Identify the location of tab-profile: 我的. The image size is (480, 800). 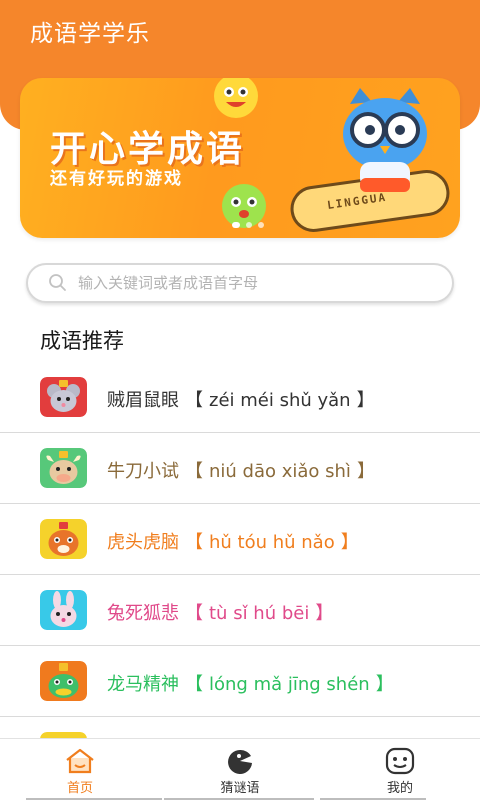
(400, 769).